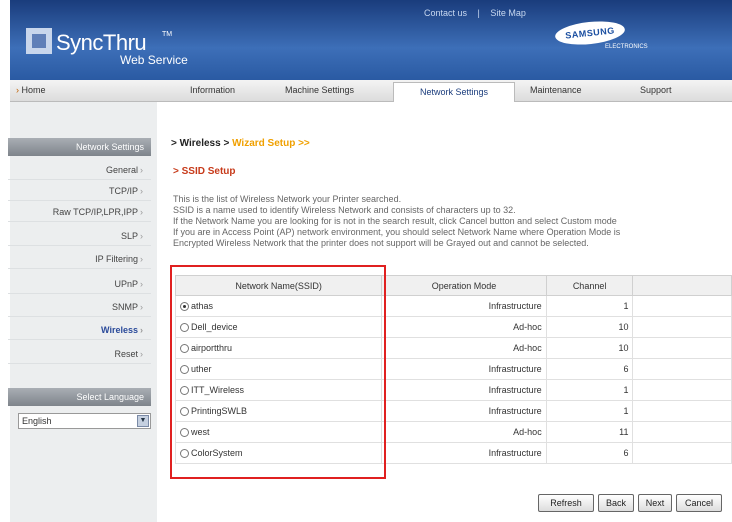 Image resolution: width=732 pixels, height=522 pixels. What do you see at coordinates (656, 90) in the screenshot?
I see `nav-support: Support` at bounding box center [656, 90].